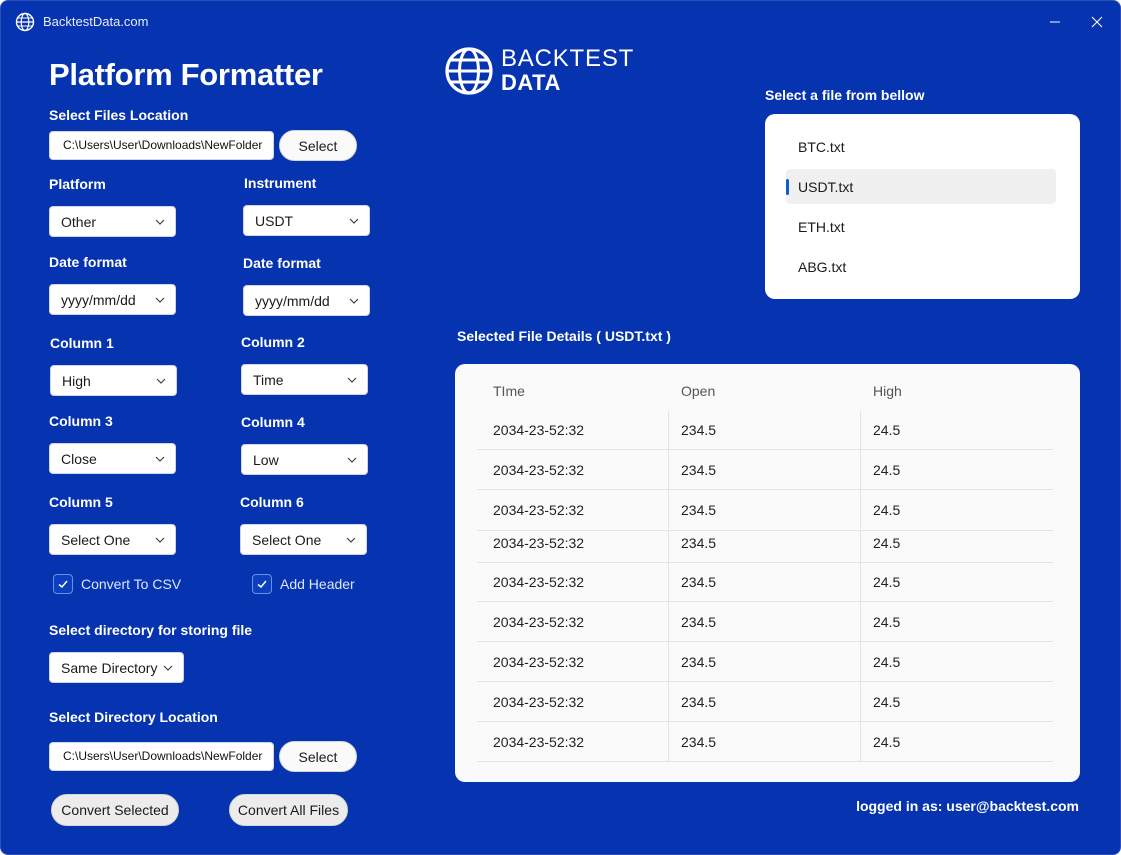 The height and width of the screenshot is (855, 1121). Describe the element at coordinates (469, 71) in the screenshot. I see `globe-logo-icon` at that location.